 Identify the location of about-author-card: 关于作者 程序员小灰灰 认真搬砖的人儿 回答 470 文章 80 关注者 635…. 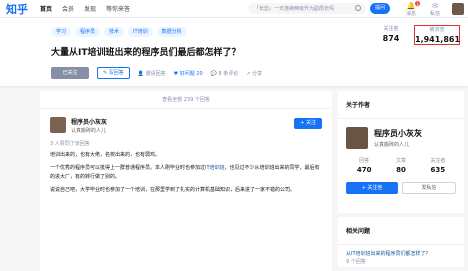
(401, 152).